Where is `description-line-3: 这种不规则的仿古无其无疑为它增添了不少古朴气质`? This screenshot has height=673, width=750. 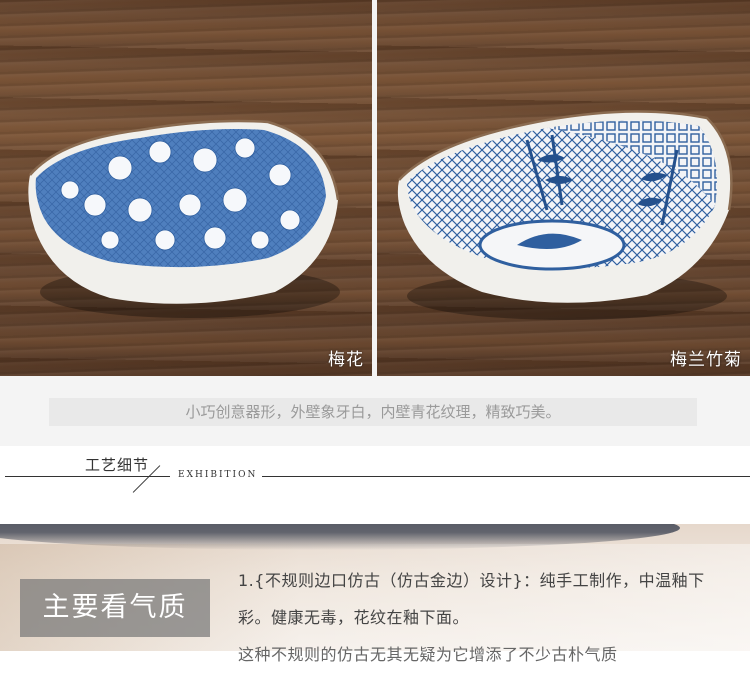 description-line-3: 这种不规则的仿古无其无疑为它增添了不少古朴气质 is located at coordinates (428, 654).